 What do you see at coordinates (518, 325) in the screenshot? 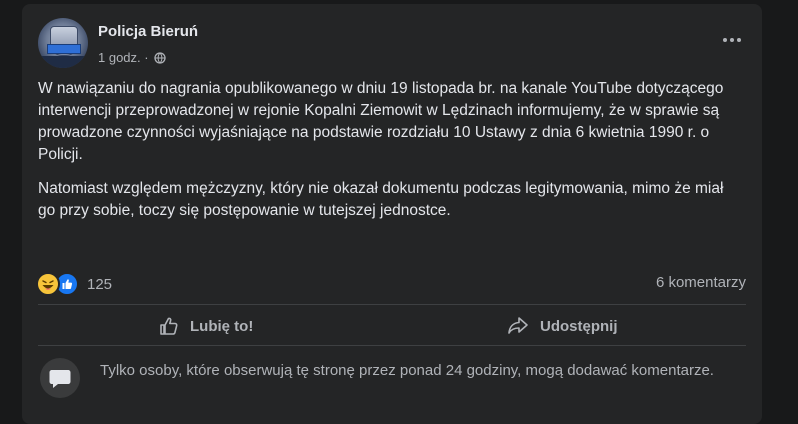
I see `share-icon` at bounding box center [518, 325].